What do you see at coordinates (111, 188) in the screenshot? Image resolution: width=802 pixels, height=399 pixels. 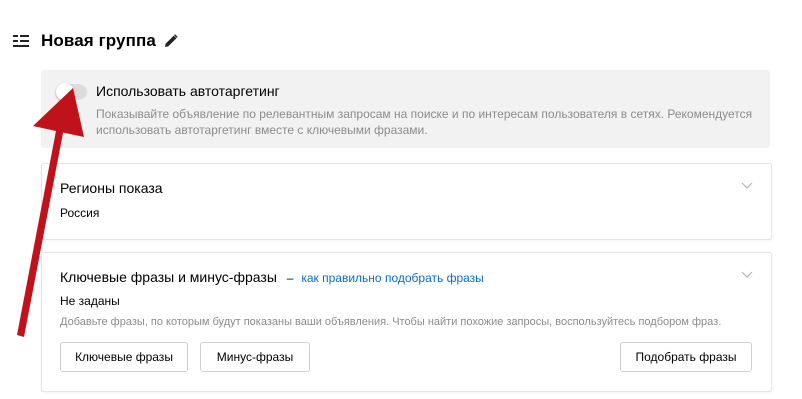 I see `regions-title: Регионы показа` at bounding box center [111, 188].